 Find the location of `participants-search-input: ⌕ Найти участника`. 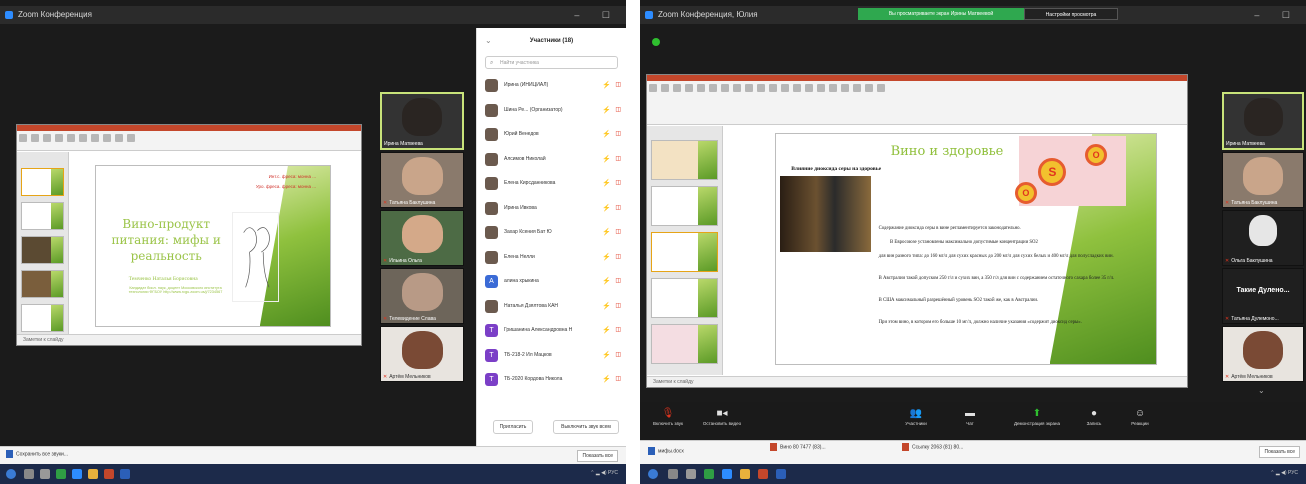

participants-search-input: ⌕ Найти участника is located at coordinates (551, 62).